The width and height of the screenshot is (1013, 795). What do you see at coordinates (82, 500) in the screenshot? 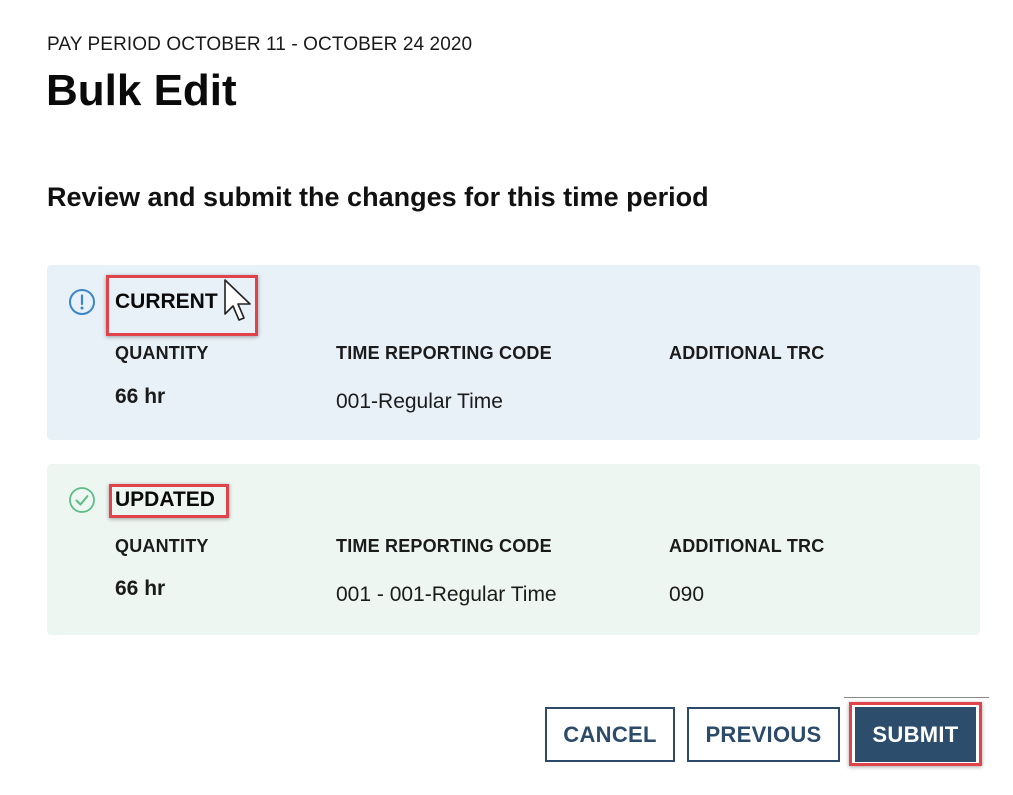
I see `check-circle-icon` at bounding box center [82, 500].